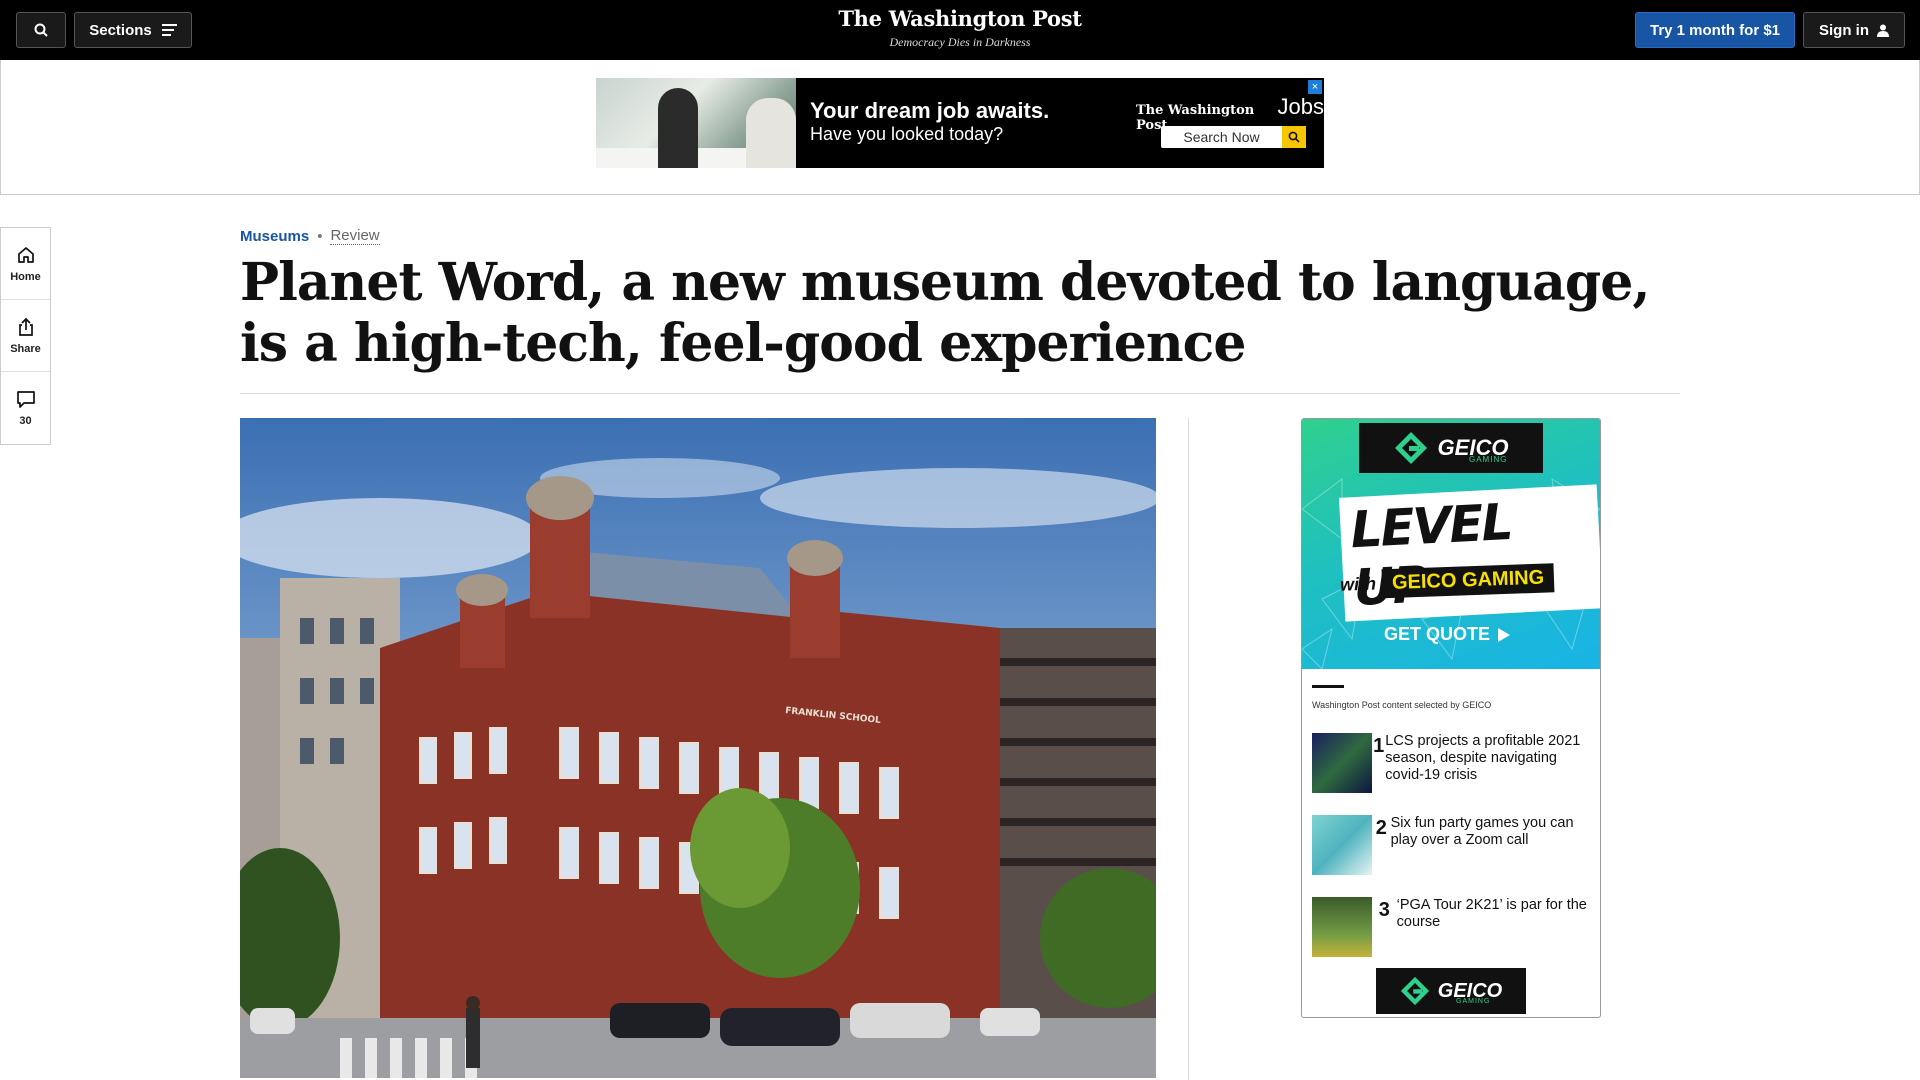 The height and width of the screenshot is (1080, 1920). I want to click on story-number: 2, so click(1381, 828).